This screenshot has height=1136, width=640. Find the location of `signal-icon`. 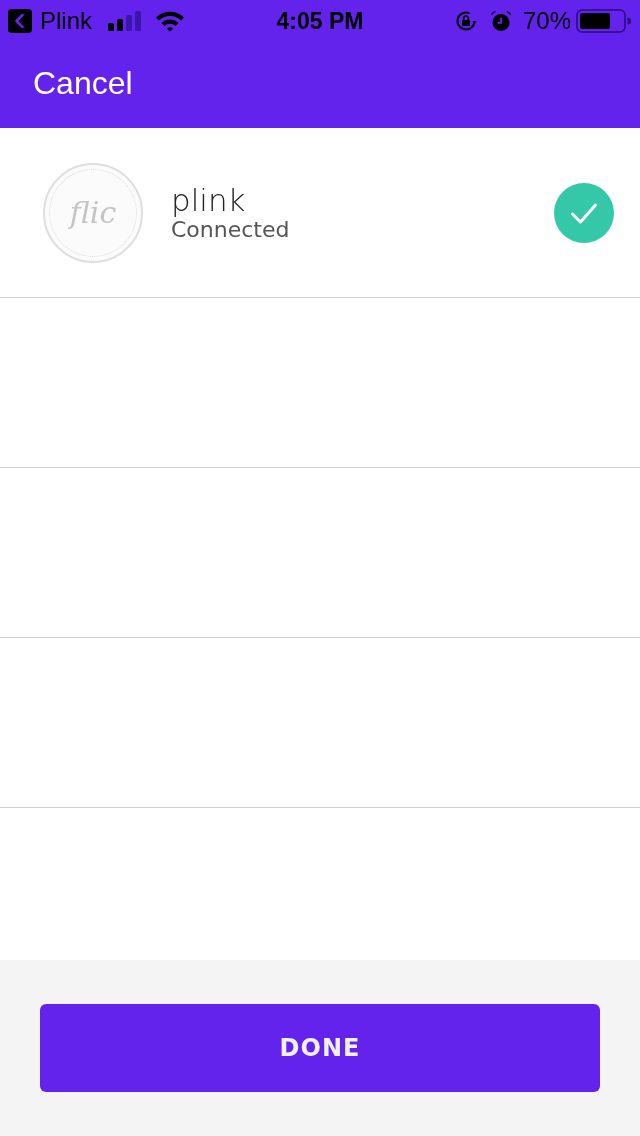

signal-icon is located at coordinates (125, 21).